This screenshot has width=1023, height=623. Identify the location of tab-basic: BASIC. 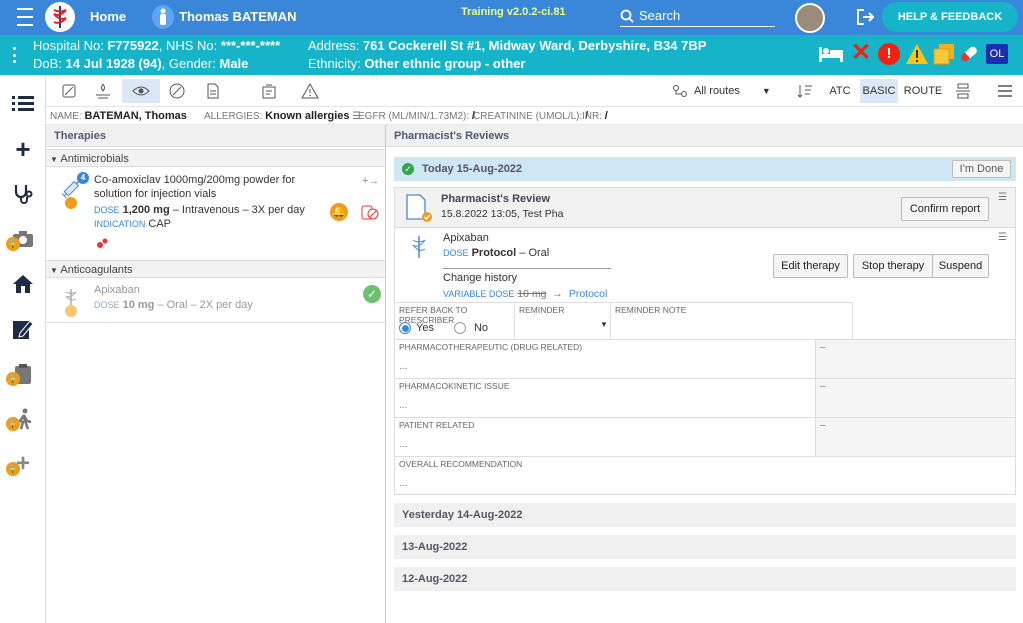
(879, 91).